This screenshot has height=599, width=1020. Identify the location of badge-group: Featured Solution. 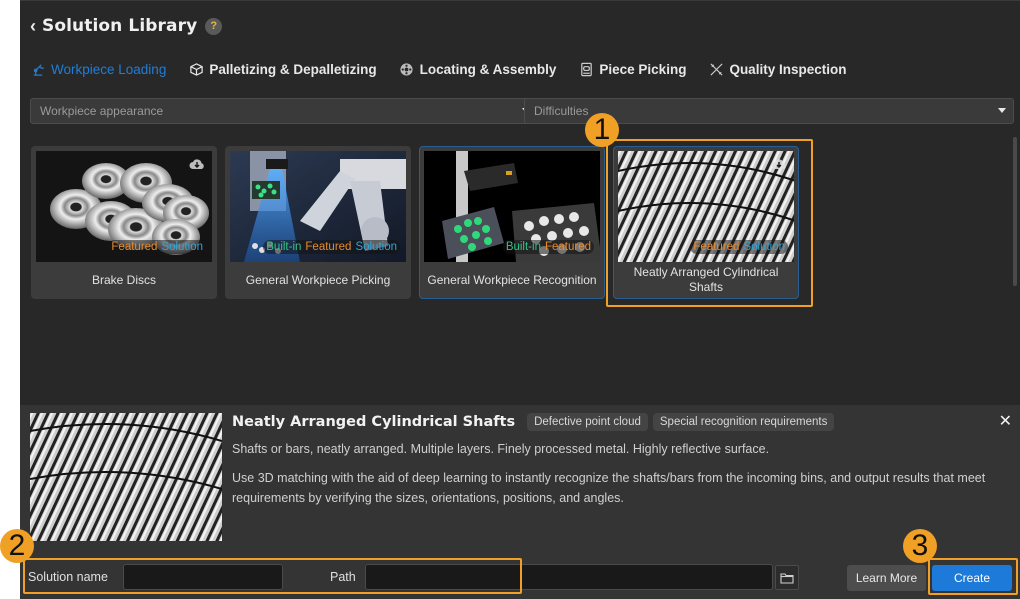
(157, 247).